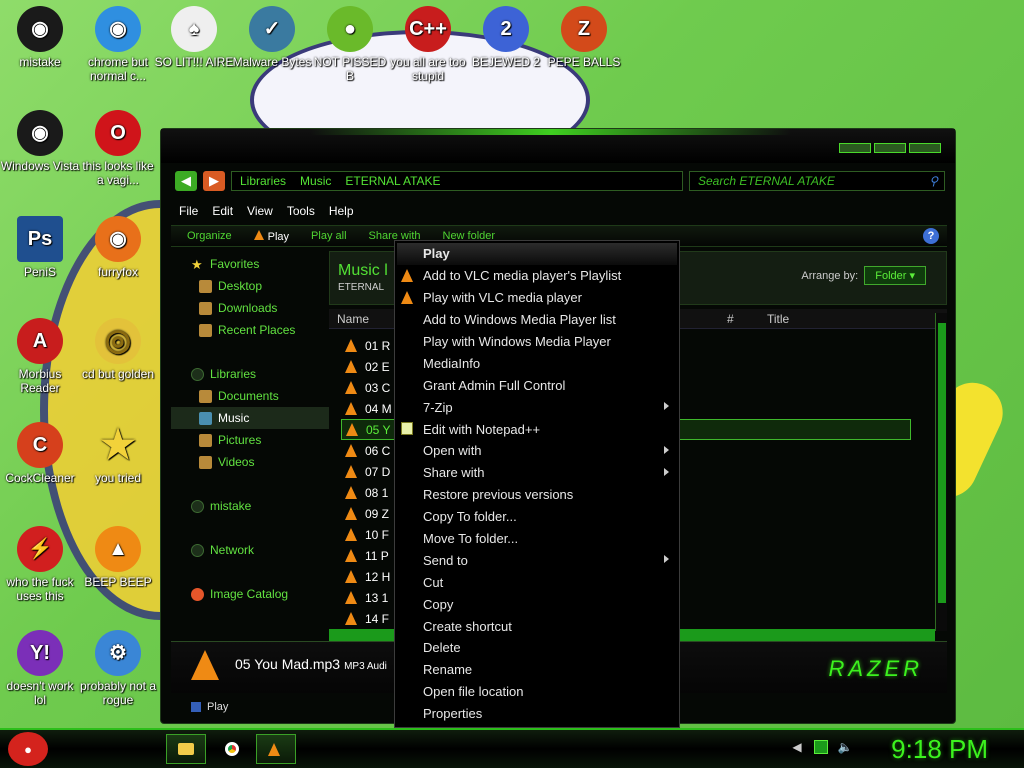 Image resolution: width=1024 pixels, height=768 pixels. What do you see at coordinates (341, 211) in the screenshot?
I see `menu-help: Help` at bounding box center [341, 211].